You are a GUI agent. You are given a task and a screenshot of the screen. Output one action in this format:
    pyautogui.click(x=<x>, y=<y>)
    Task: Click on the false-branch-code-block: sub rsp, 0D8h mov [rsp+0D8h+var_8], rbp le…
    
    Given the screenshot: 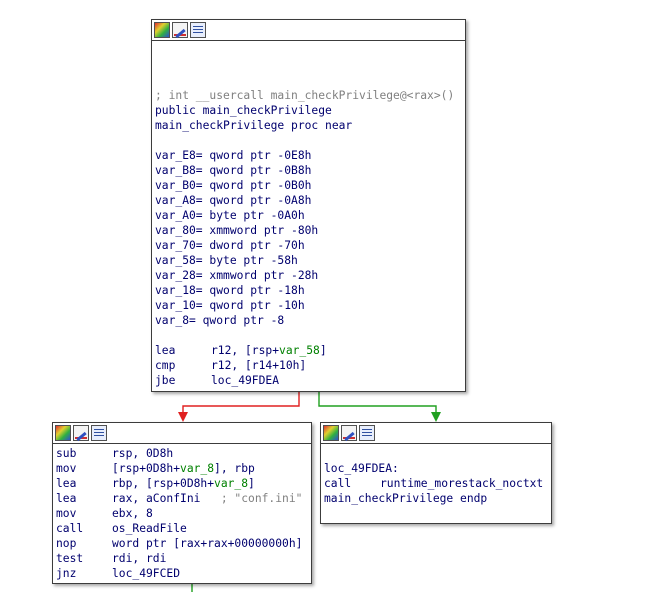 What is the action you would take?
    pyautogui.click(x=182, y=503)
    